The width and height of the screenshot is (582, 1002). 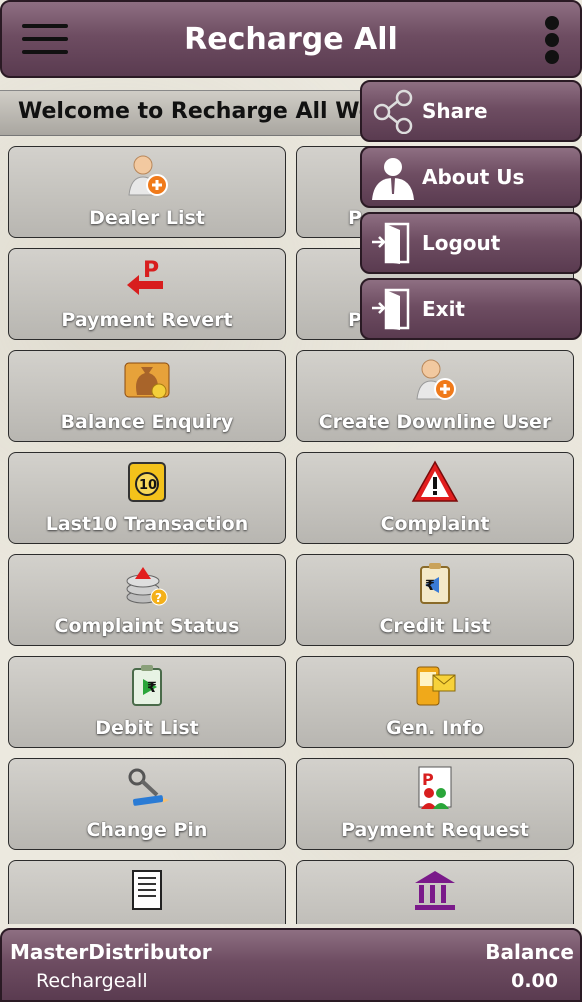 I want to click on bank-icon, so click(x=435, y=890).